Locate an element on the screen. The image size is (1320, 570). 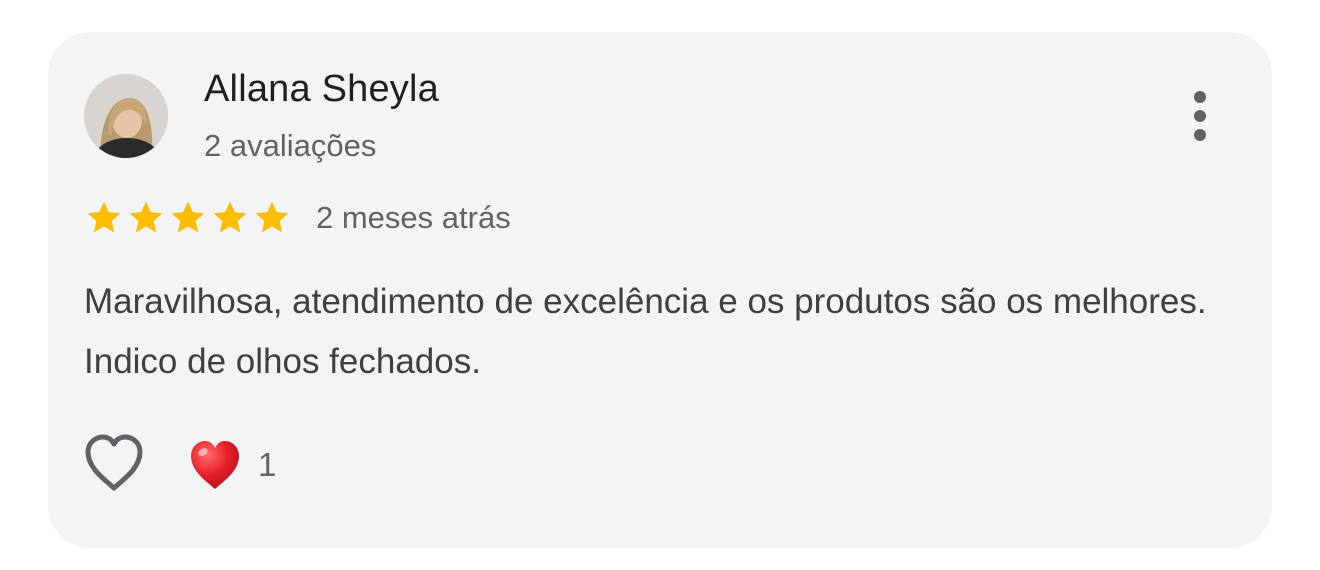
like-button is located at coordinates (114, 463).